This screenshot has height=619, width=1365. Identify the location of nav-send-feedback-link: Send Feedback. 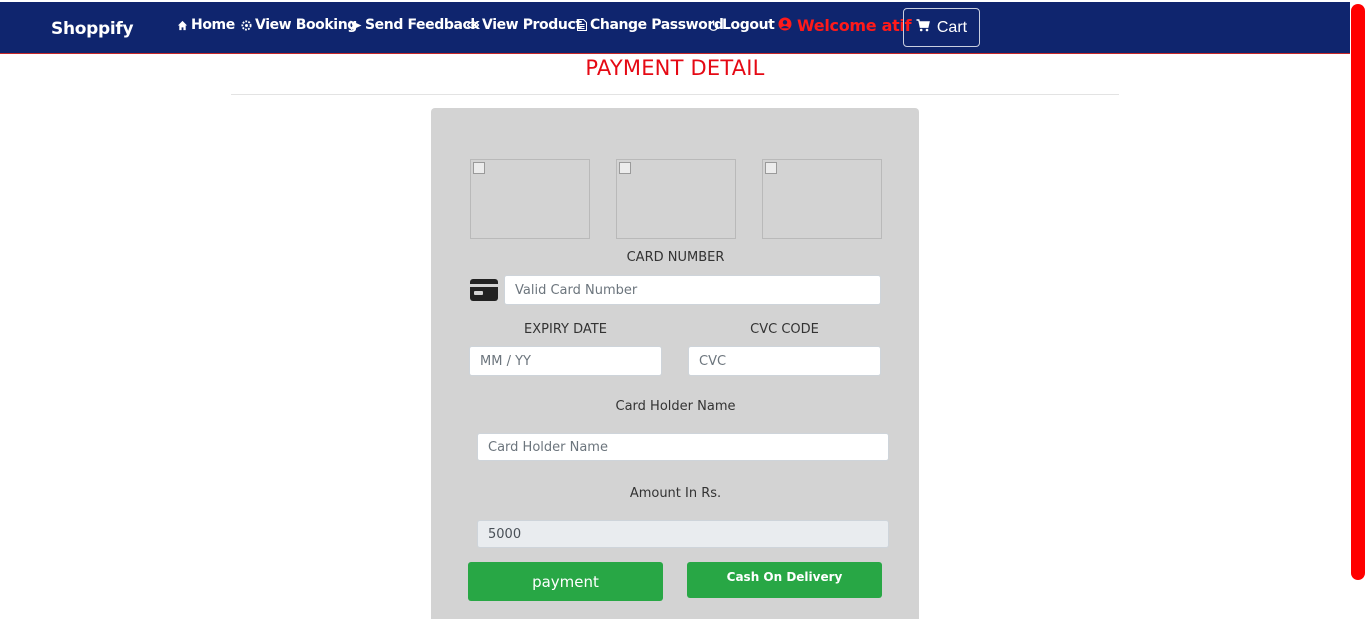
(415, 25).